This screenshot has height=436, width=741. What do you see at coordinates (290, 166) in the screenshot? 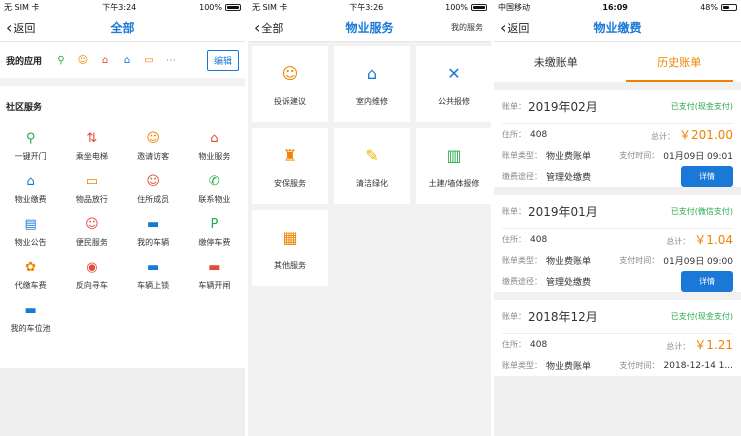
I see `service-tile: ♜ 安保服务` at bounding box center [290, 166].